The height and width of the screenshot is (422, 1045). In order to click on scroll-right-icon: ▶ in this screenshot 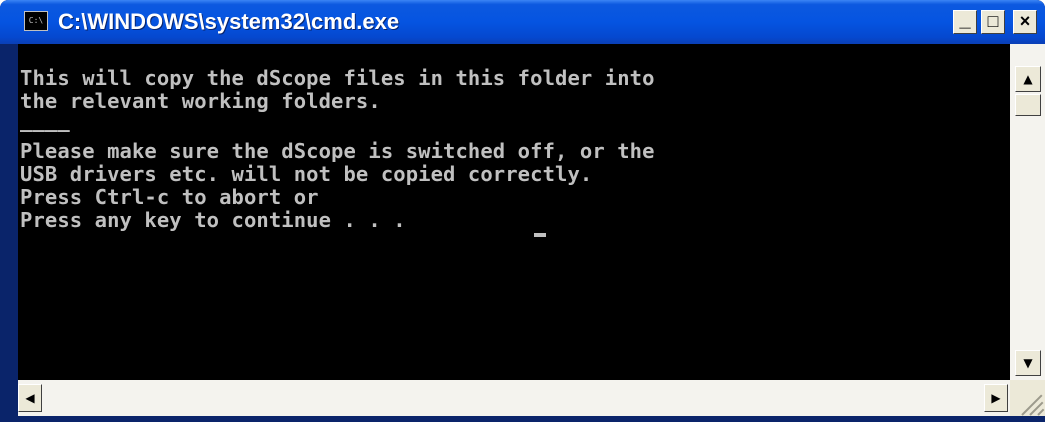, I will do `click(996, 398)`.